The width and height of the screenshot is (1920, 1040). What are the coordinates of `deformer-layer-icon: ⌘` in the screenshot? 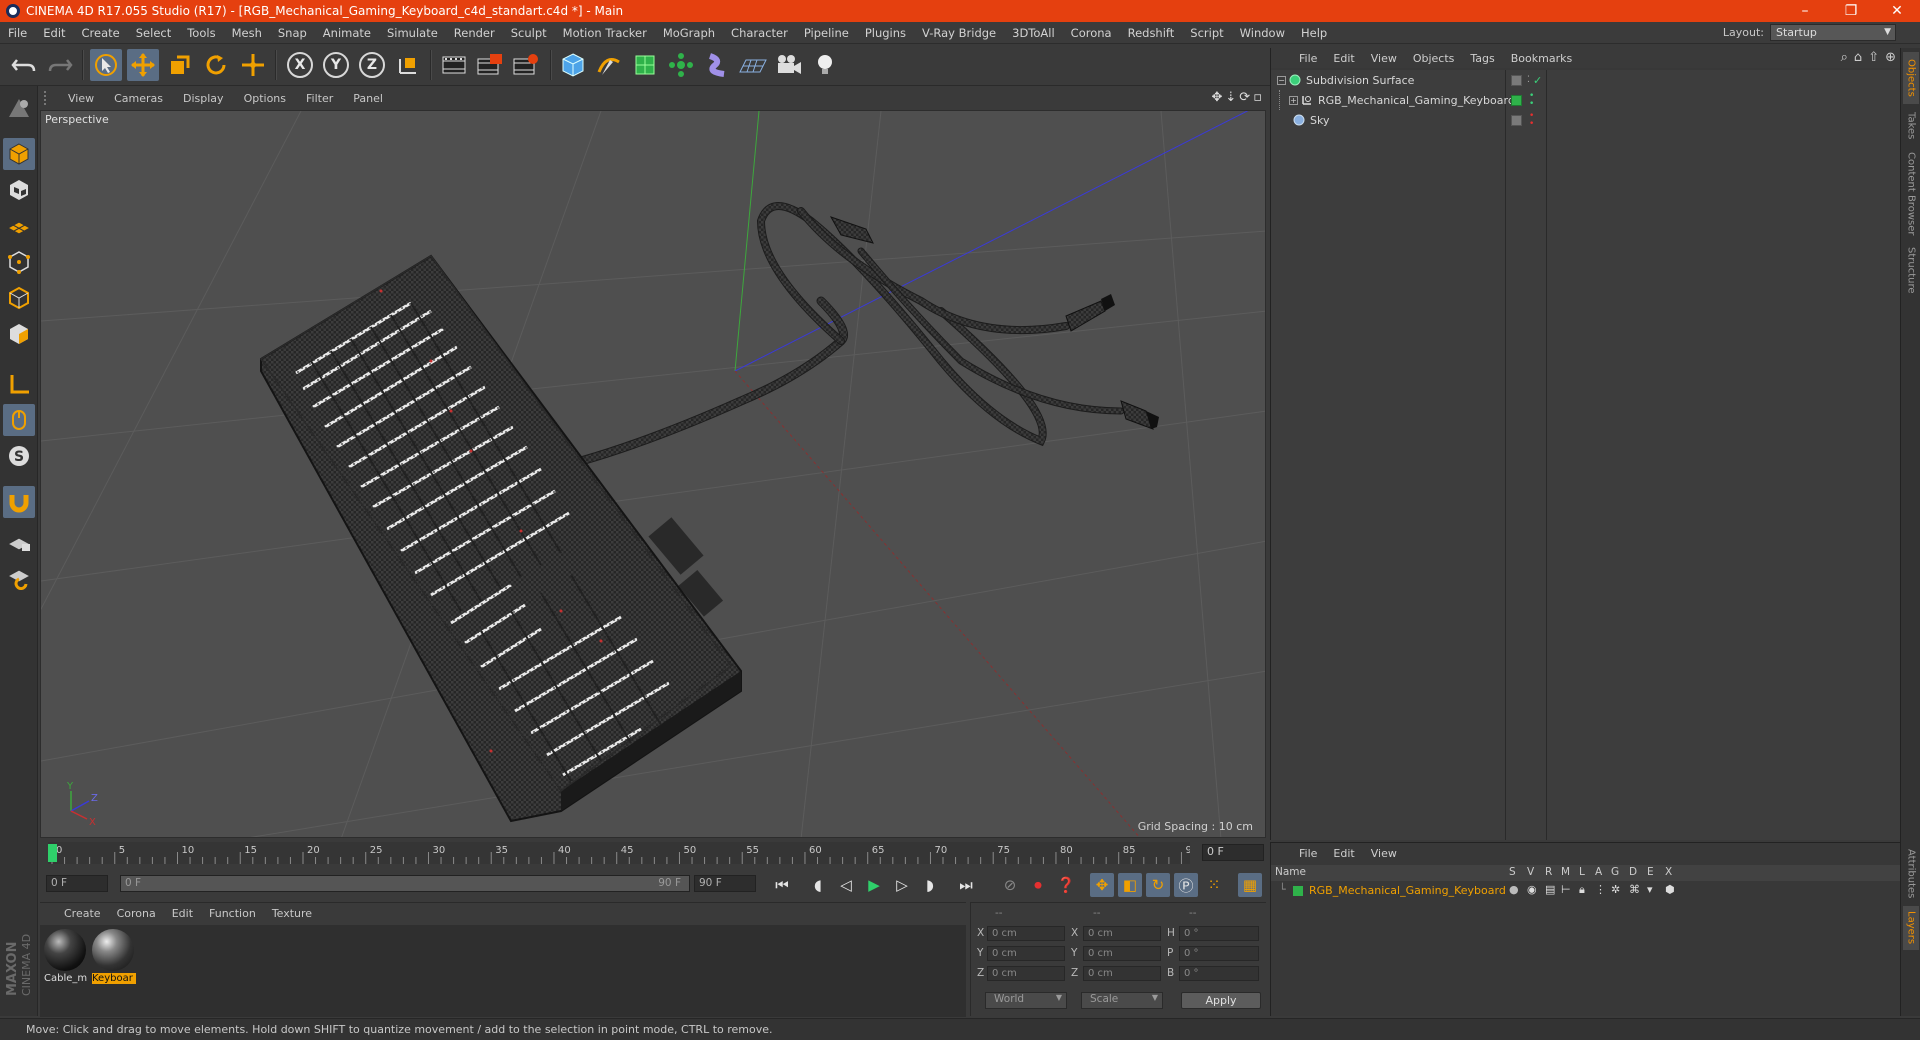 It's located at (1634, 889).